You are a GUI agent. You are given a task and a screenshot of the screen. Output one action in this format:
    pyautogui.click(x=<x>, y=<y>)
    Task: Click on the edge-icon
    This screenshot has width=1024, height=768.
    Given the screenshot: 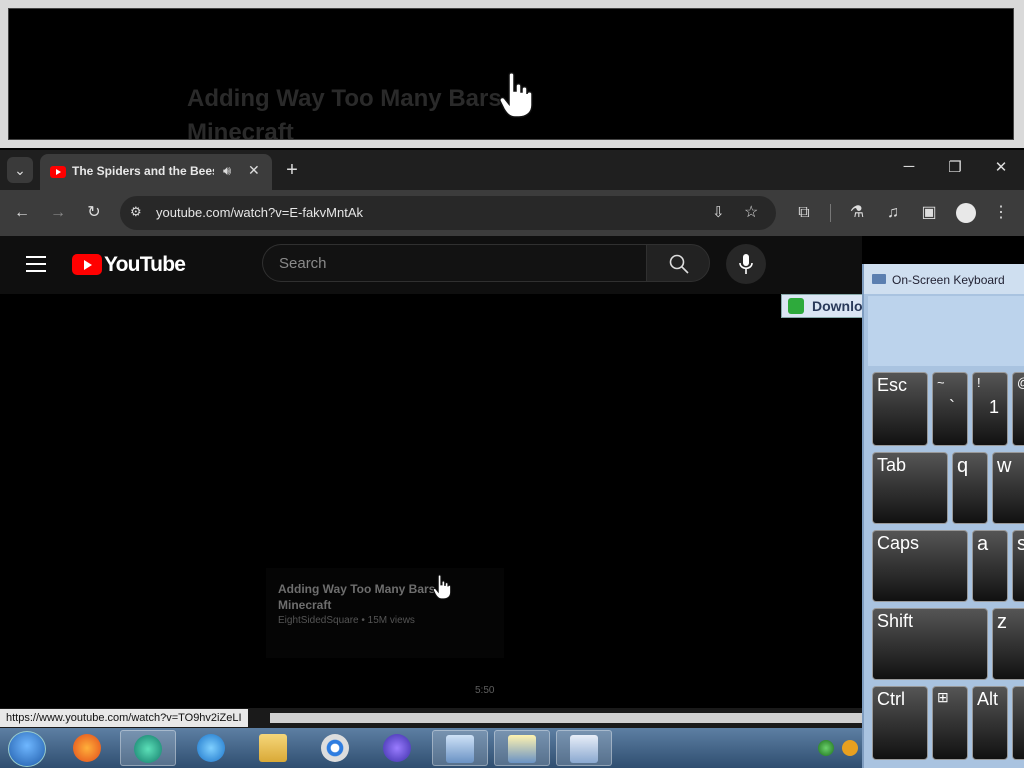 What is the action you would take?
    pyautogui.click(x=148, y=749)
    